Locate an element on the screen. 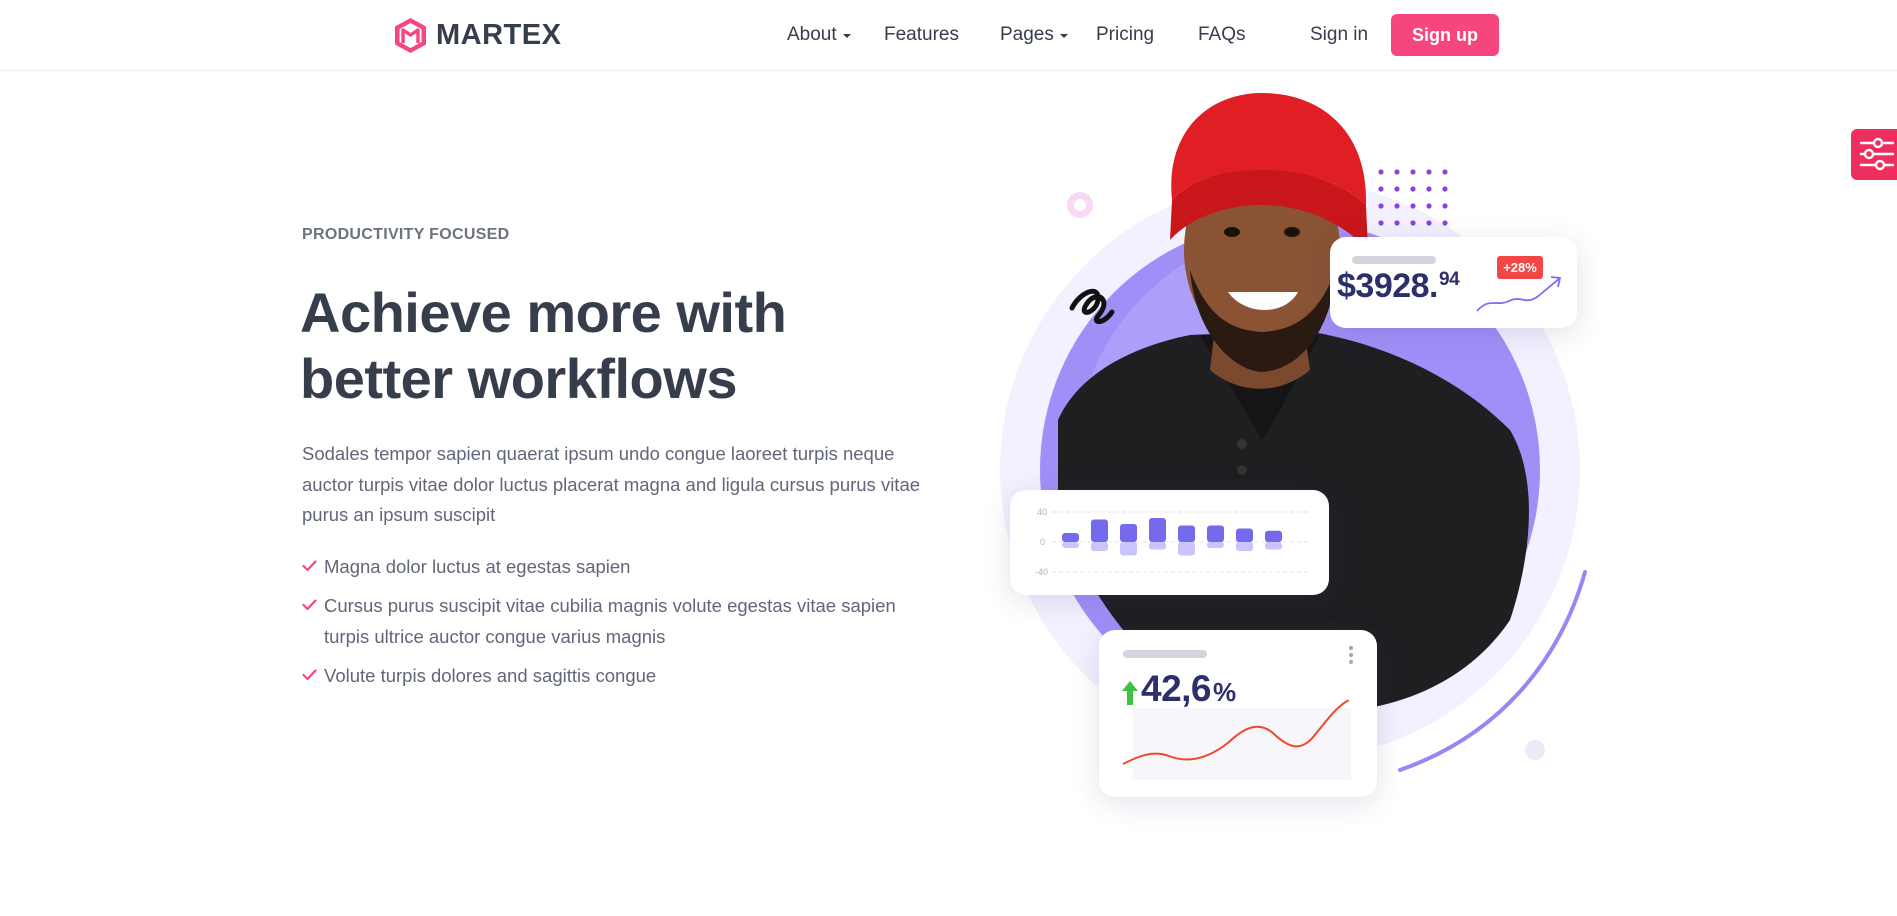 This screenshot has width=1897, height=916. sign-up-button: Sign up is located at coordinates (1445, 35).